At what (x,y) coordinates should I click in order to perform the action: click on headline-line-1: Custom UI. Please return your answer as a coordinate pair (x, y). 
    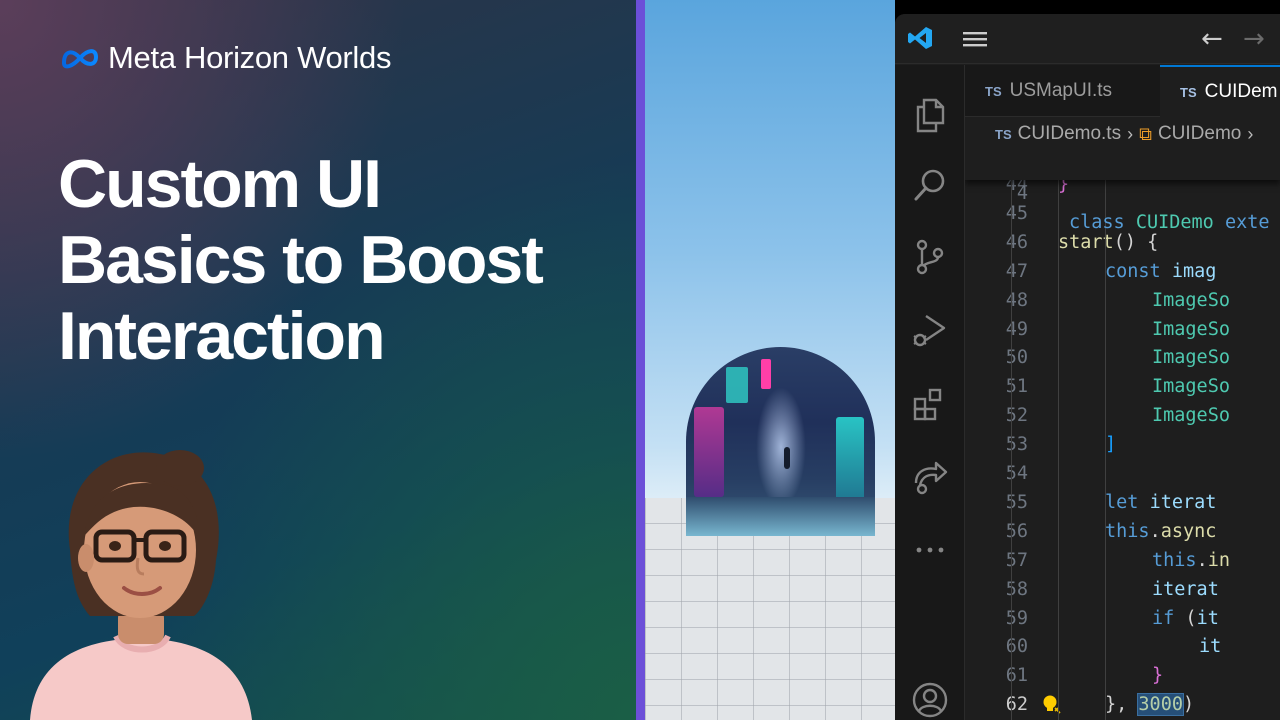
    Looking at the image, I should click on (220, 184).